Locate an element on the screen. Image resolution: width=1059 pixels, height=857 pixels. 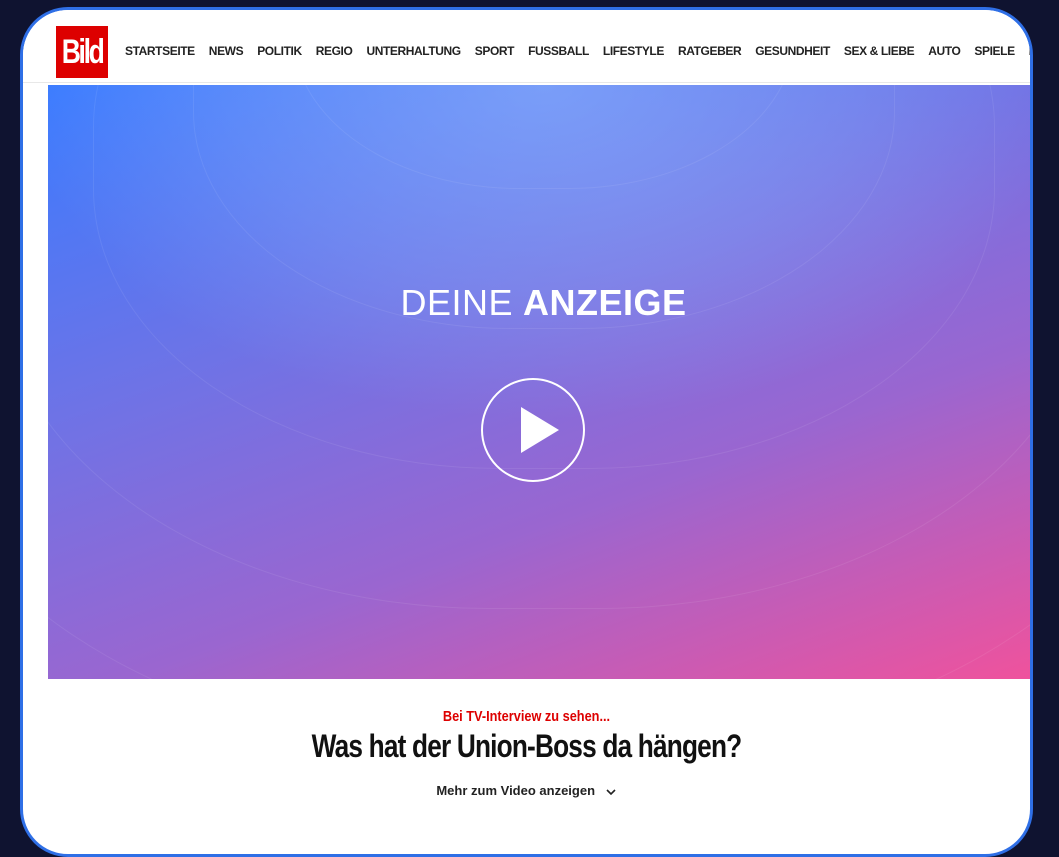
nav-item-news: NEWS is located at coordinates (226, 51).